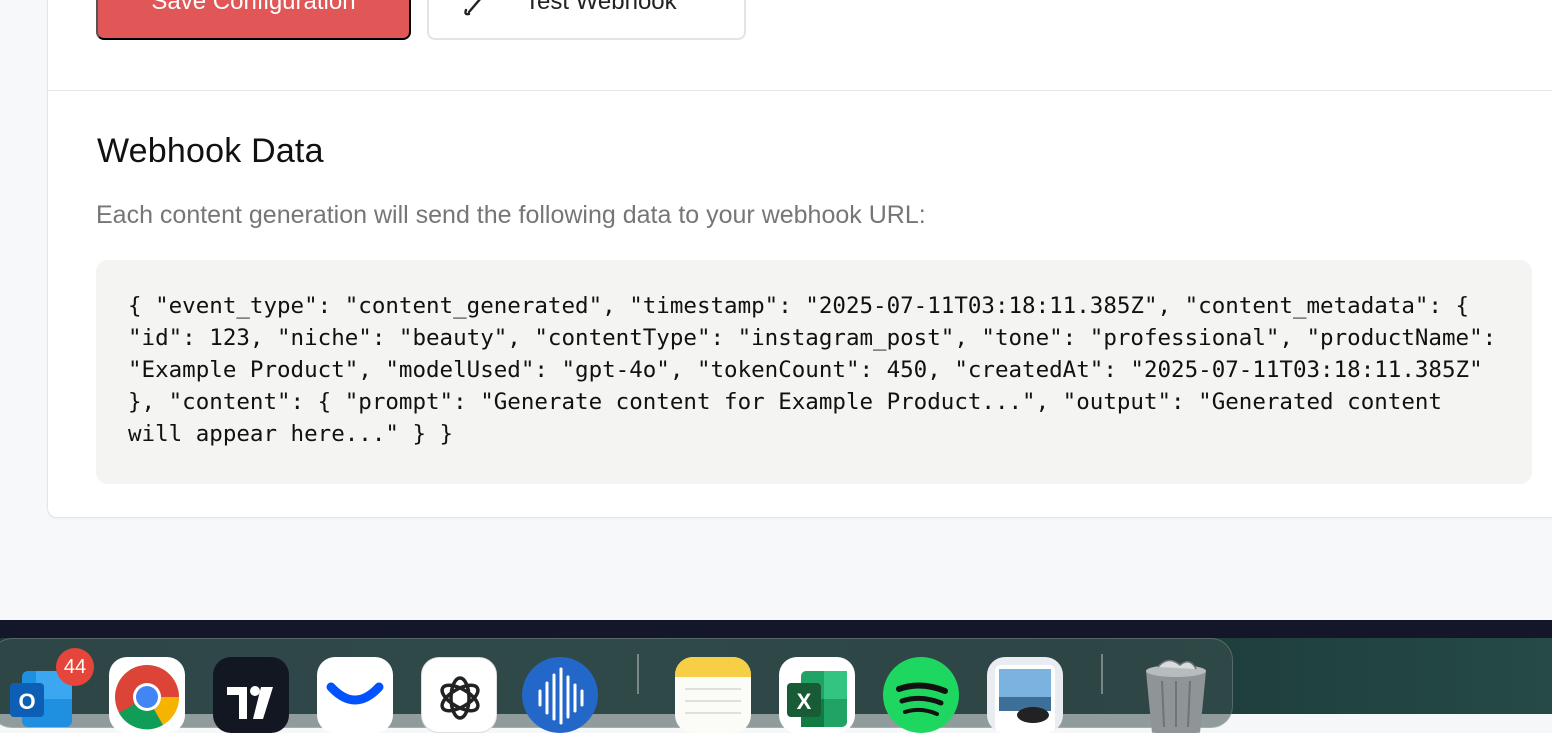 The width and height of the screenshot is (1552, 733). I want to click on audio-app-icon, so click(560, 695).